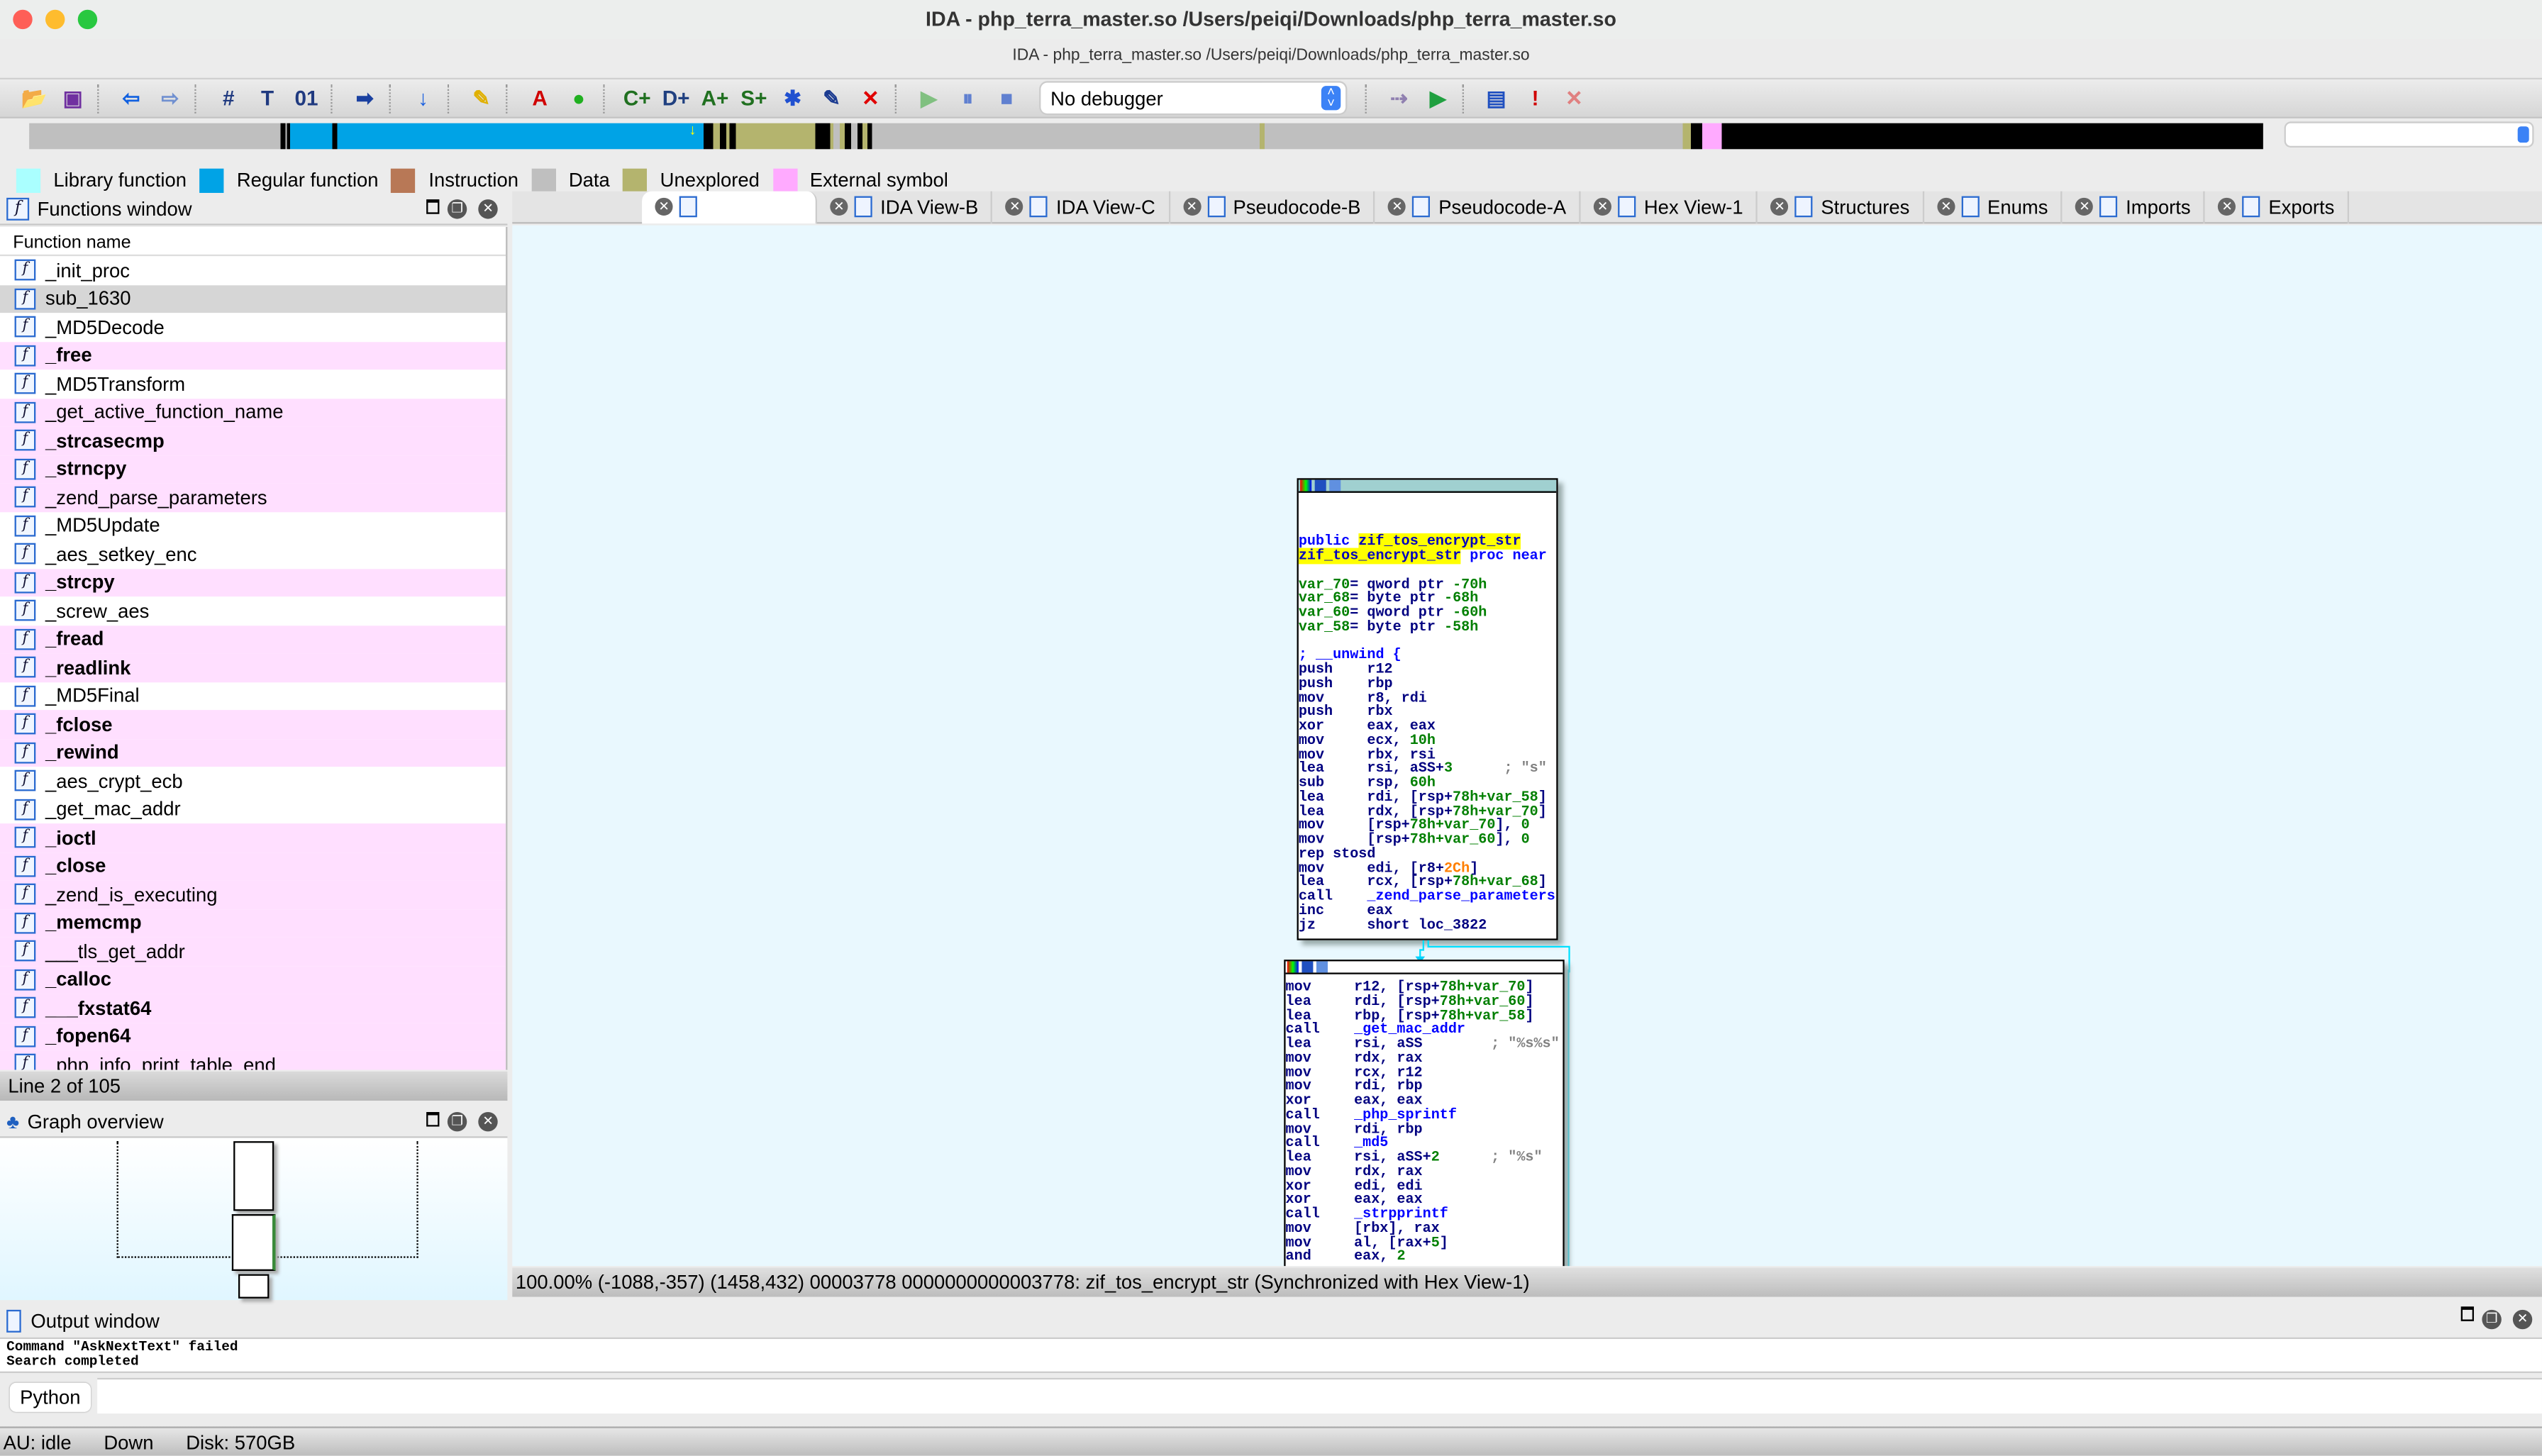 Image resolution: width=2542 pixels, height=1456 pixels. What do you see at coordinates (253, 951) in the screenshot?
I see `function-row: f ___tls_get_addr` at bounding box center [253, 951].